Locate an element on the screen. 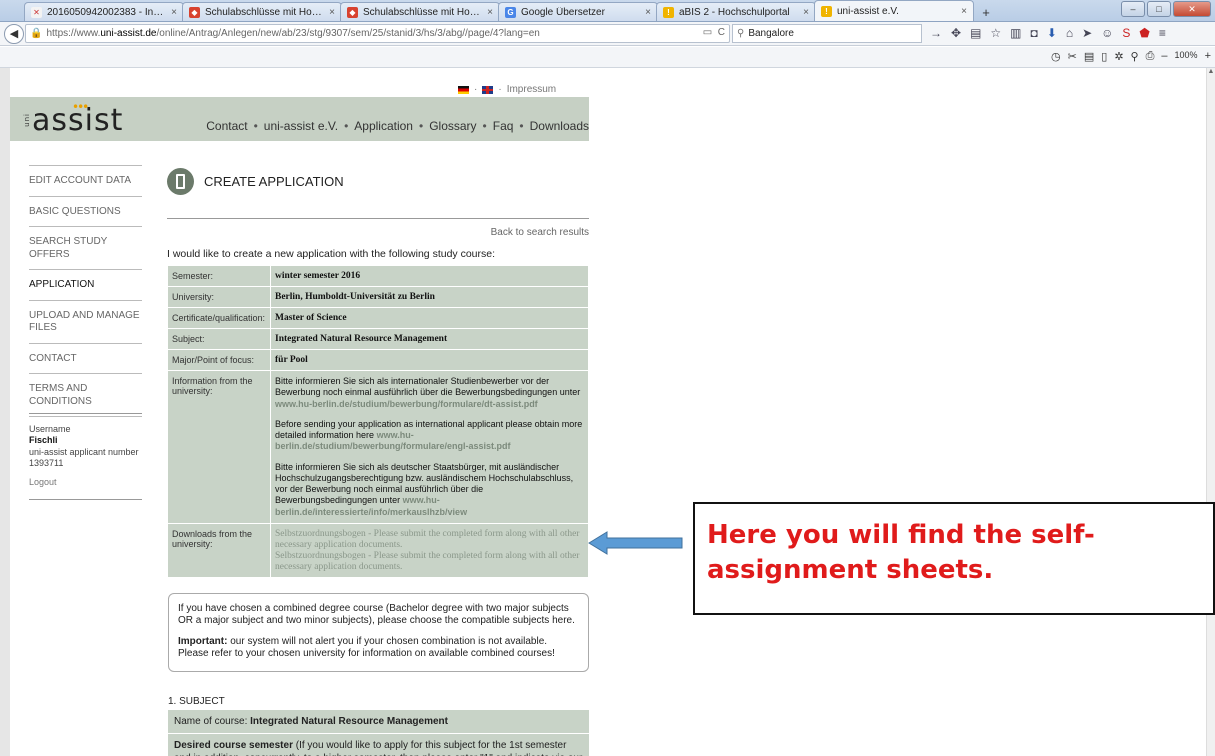  addon-icon: ✥ is located at coordinates (956, 33).